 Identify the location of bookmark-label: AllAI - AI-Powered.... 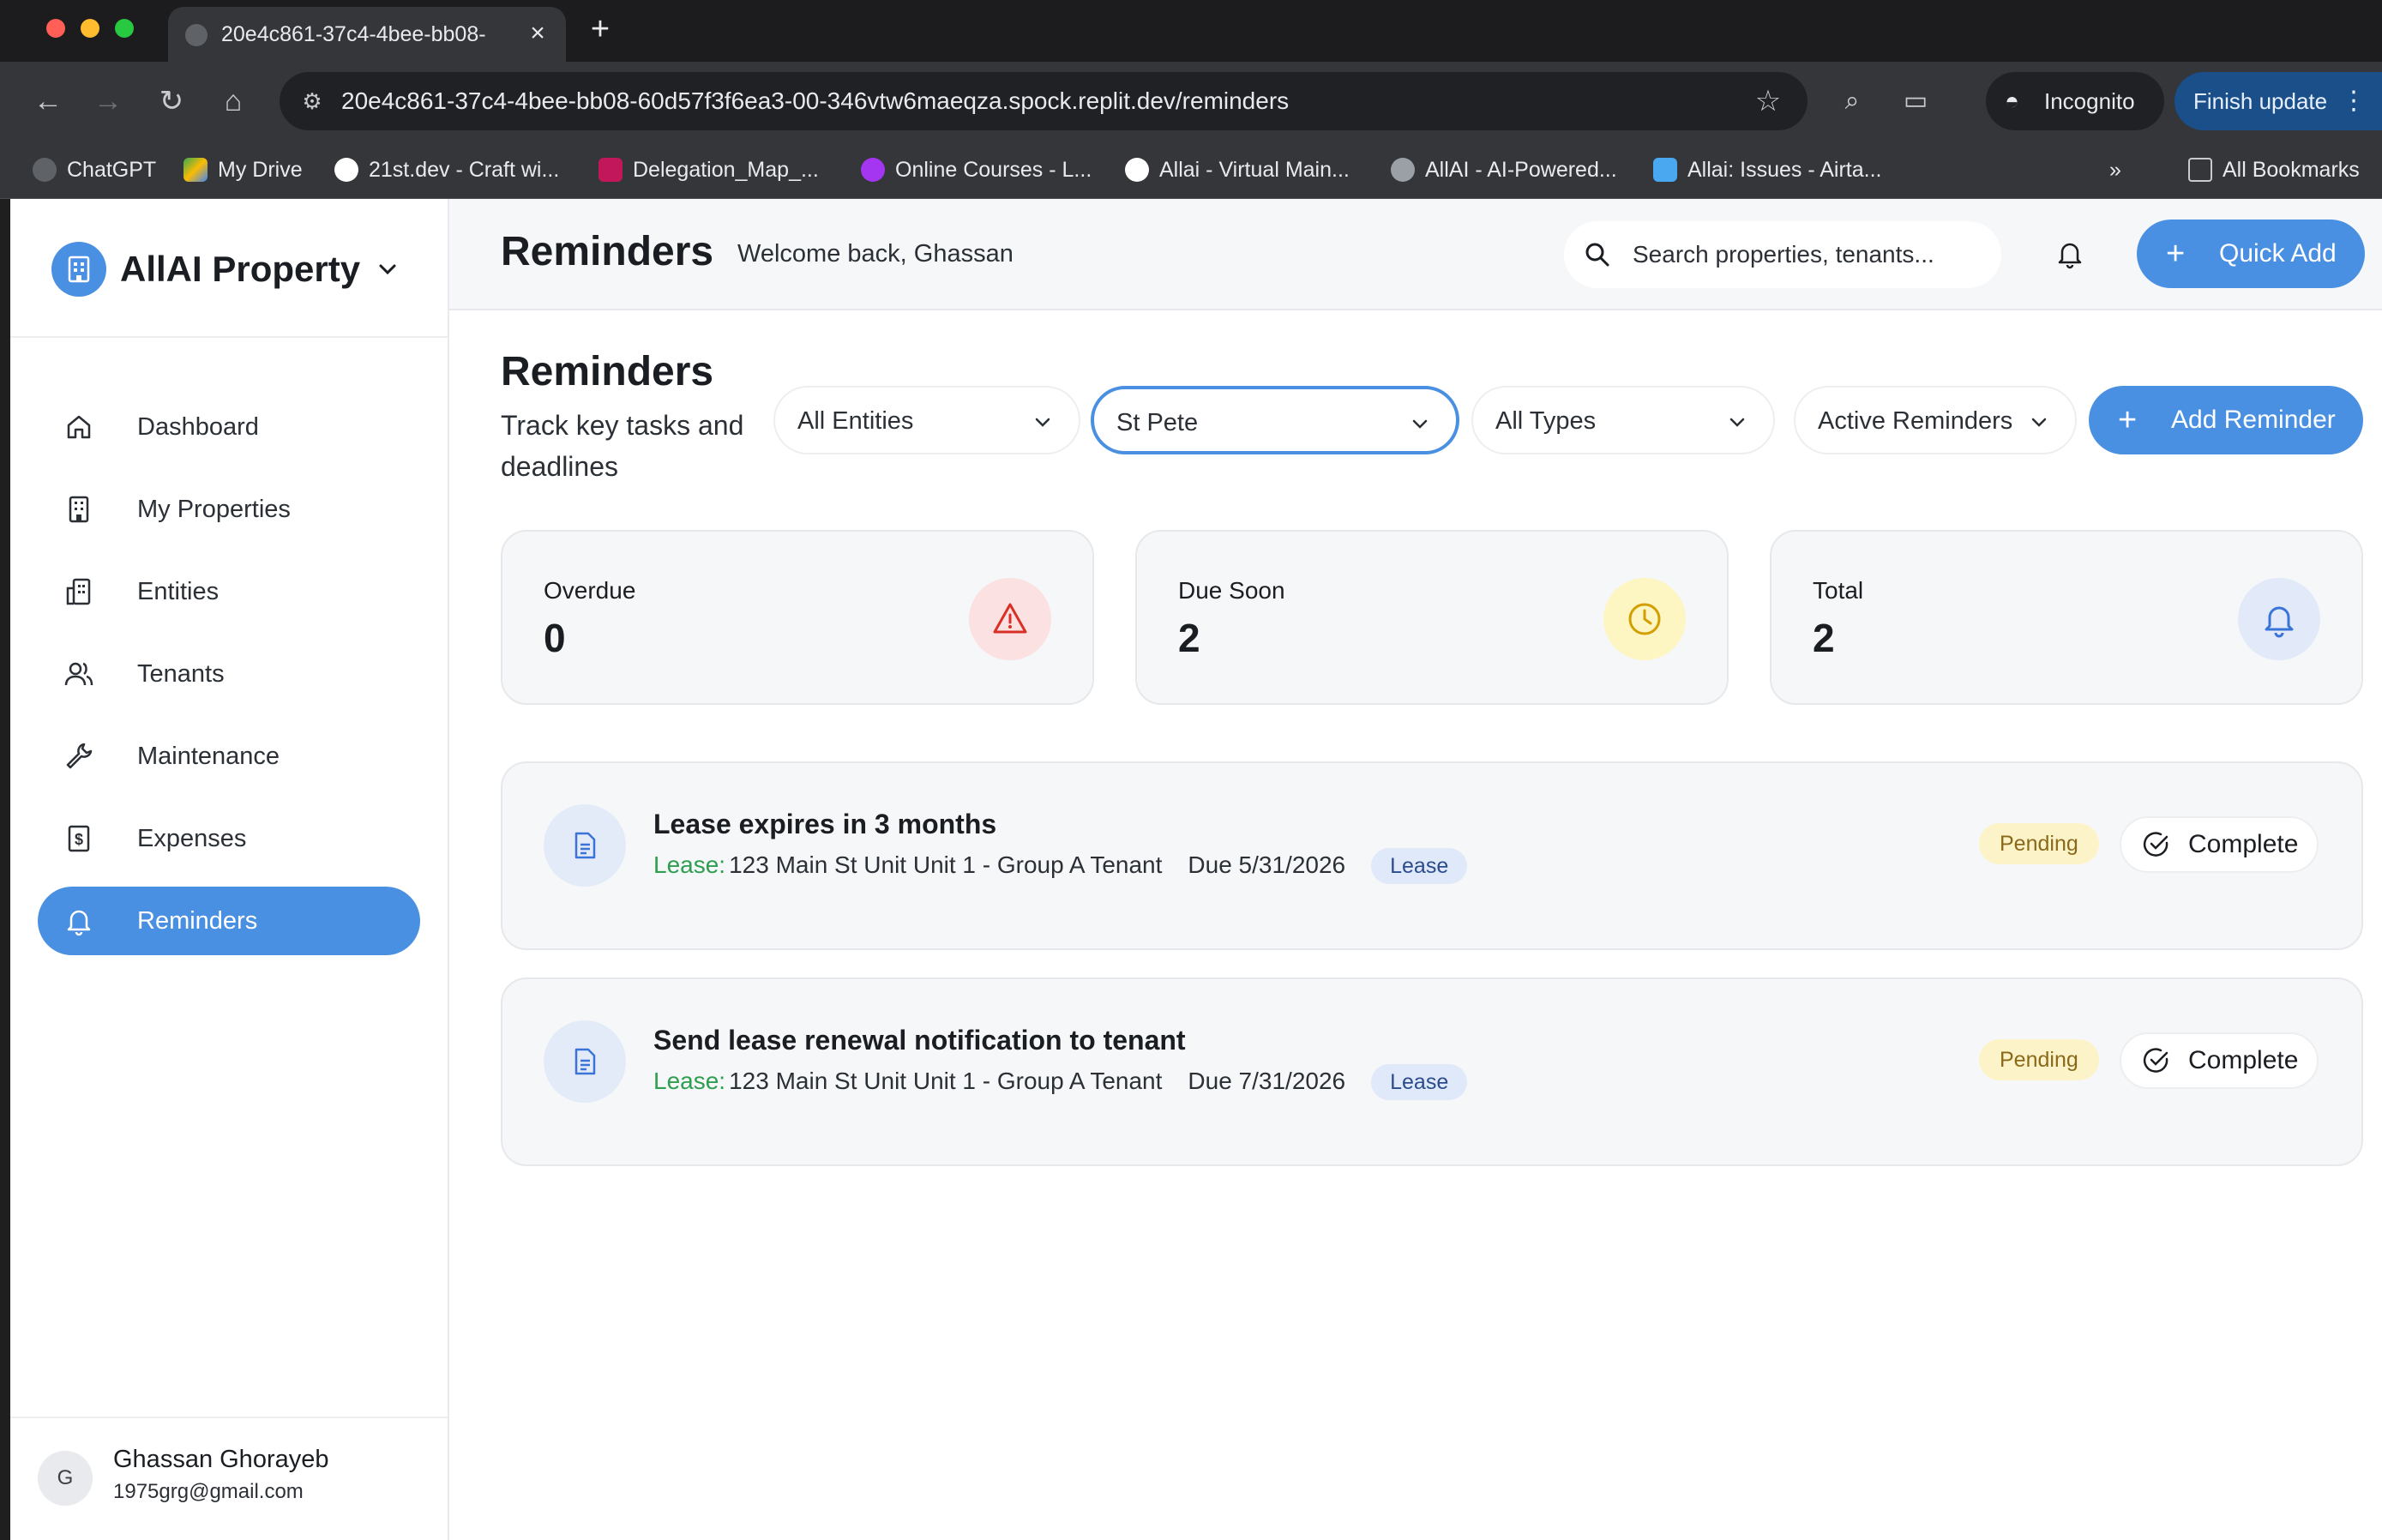
(1521, 170).